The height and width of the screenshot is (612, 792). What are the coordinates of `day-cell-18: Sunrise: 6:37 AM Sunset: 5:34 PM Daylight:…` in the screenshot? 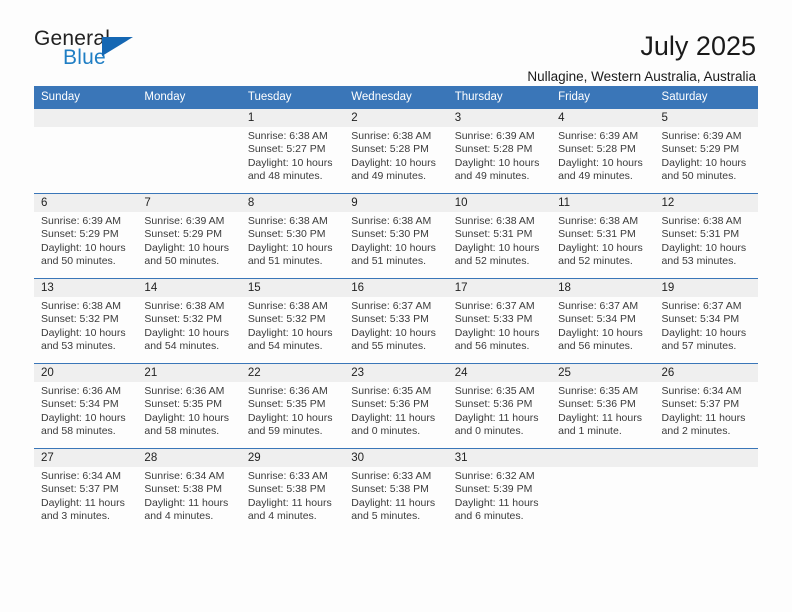 It's located at (603, 330).